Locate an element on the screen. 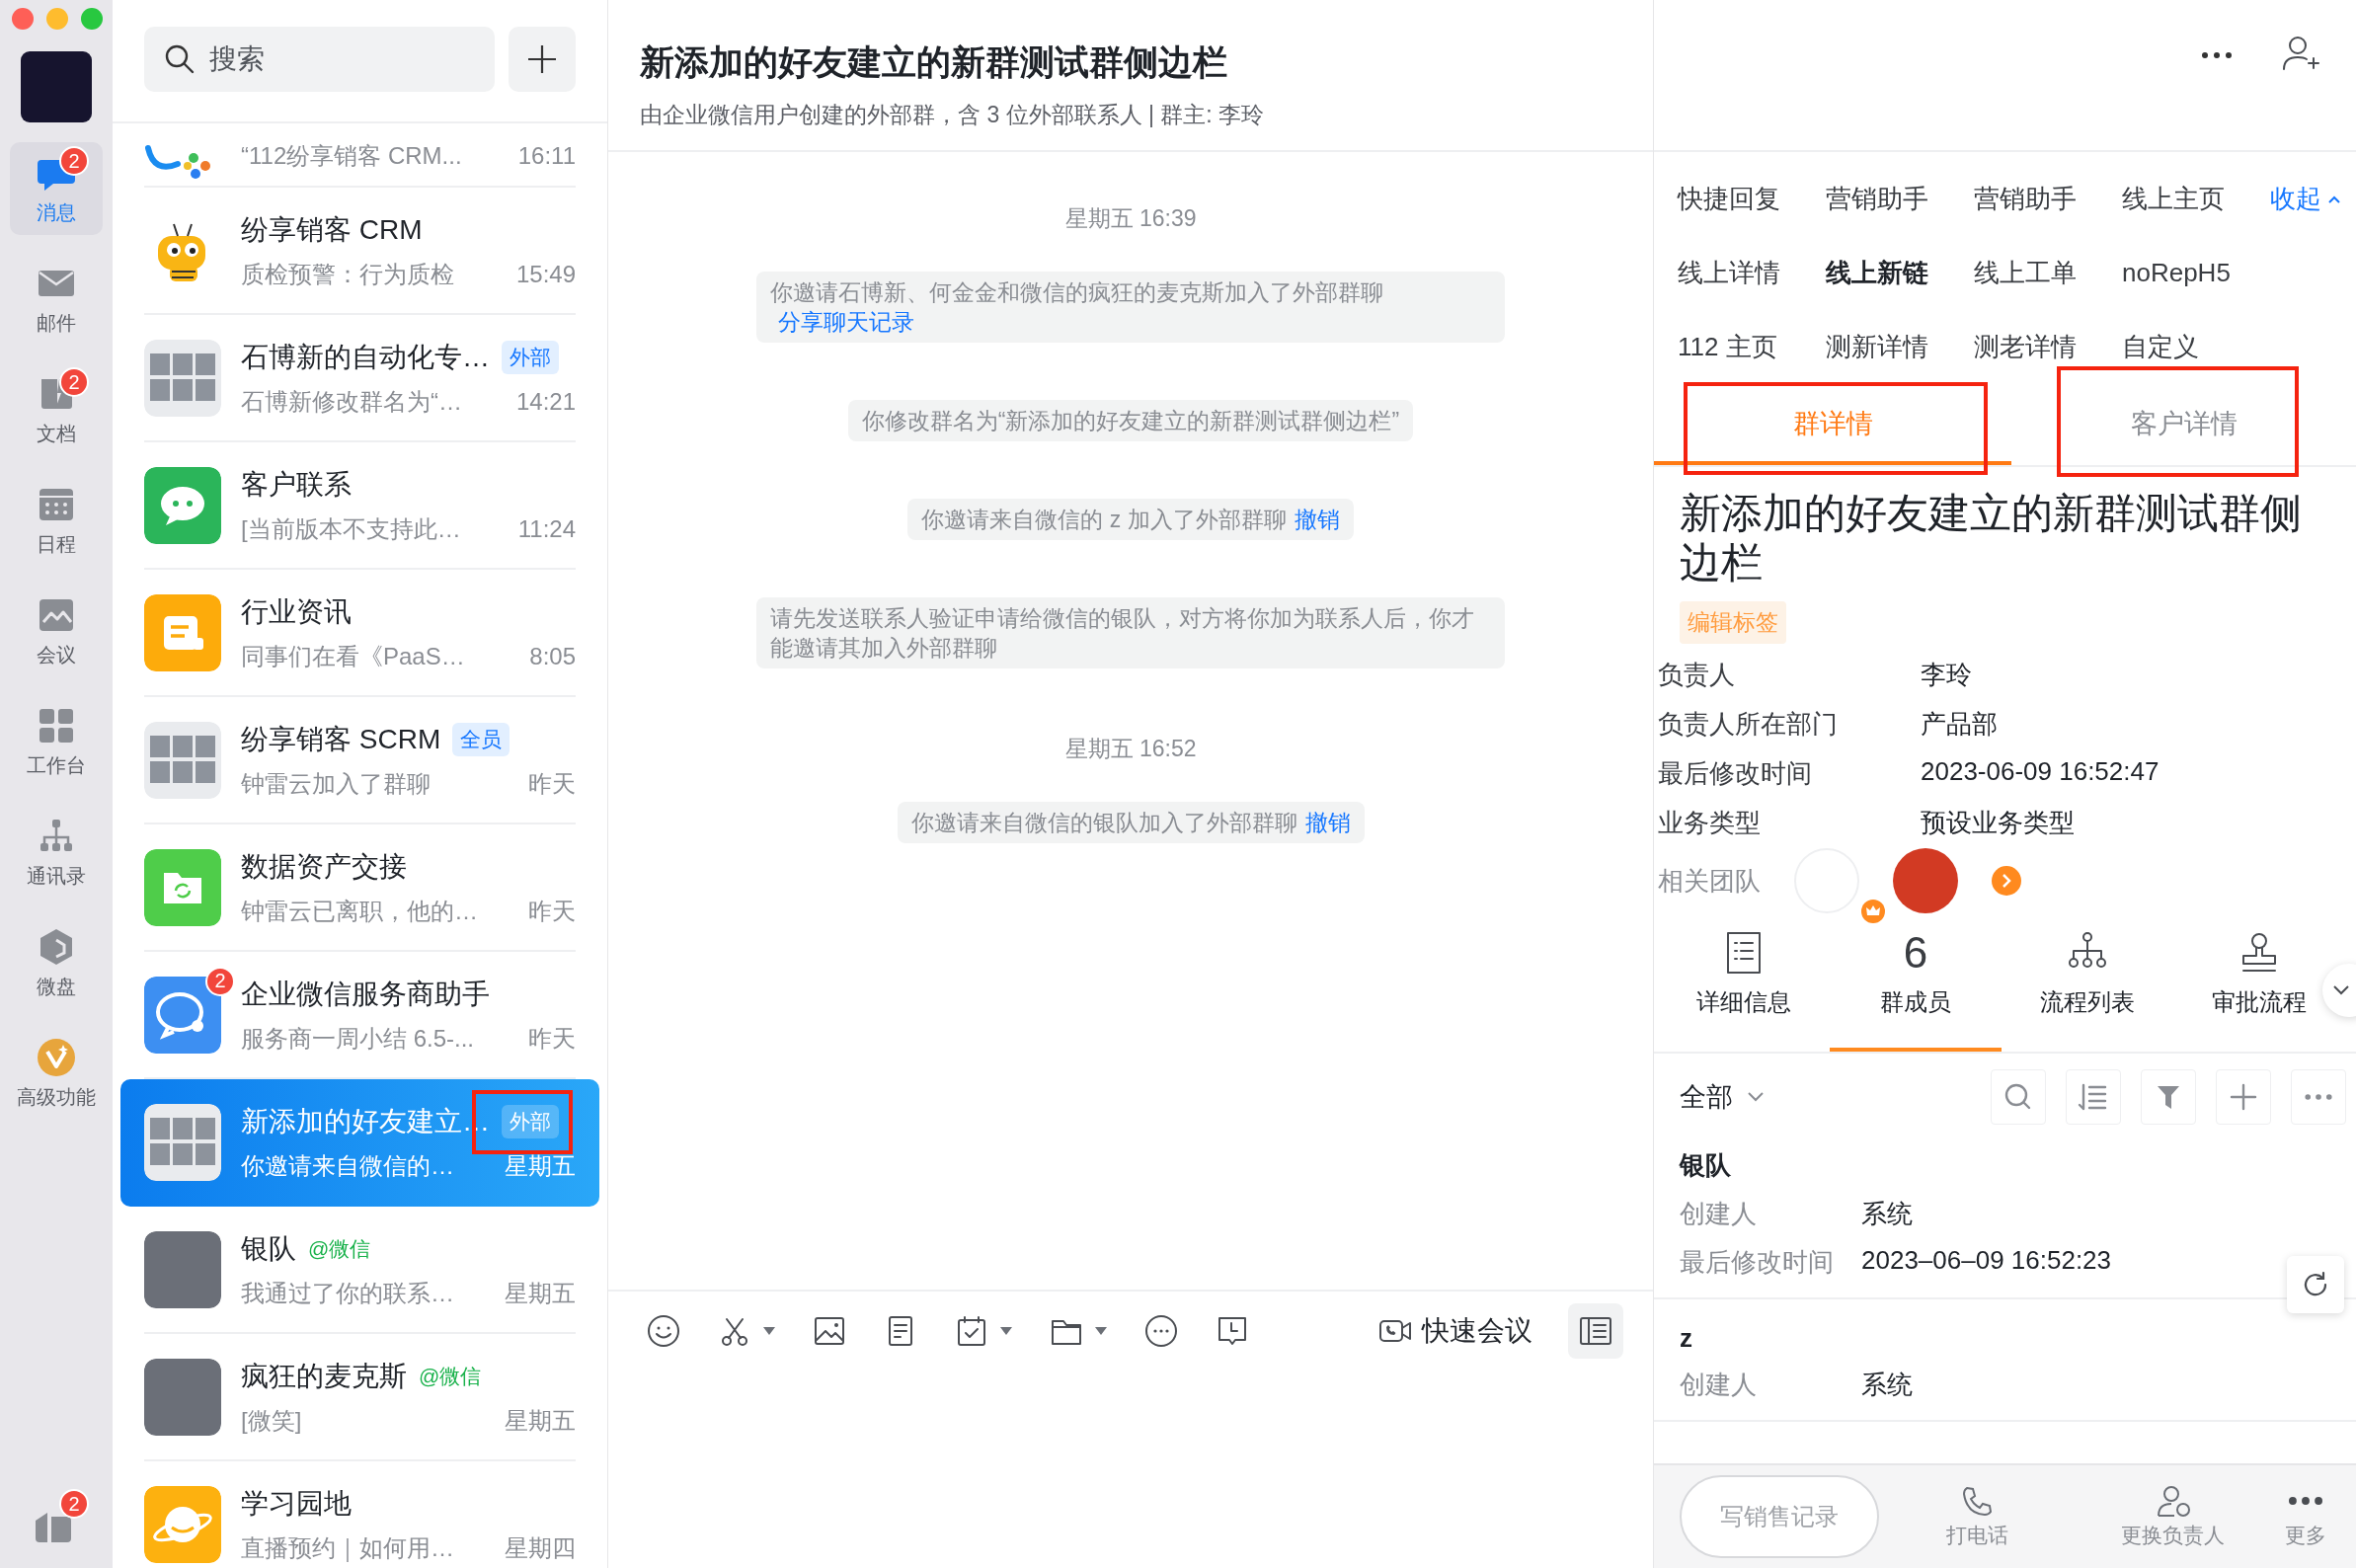 This screenshot has height=1568, width=2356. chat-list-item: 客户联系 [当前版本不支持此… 11:24 is located at coordinates (359, 506).